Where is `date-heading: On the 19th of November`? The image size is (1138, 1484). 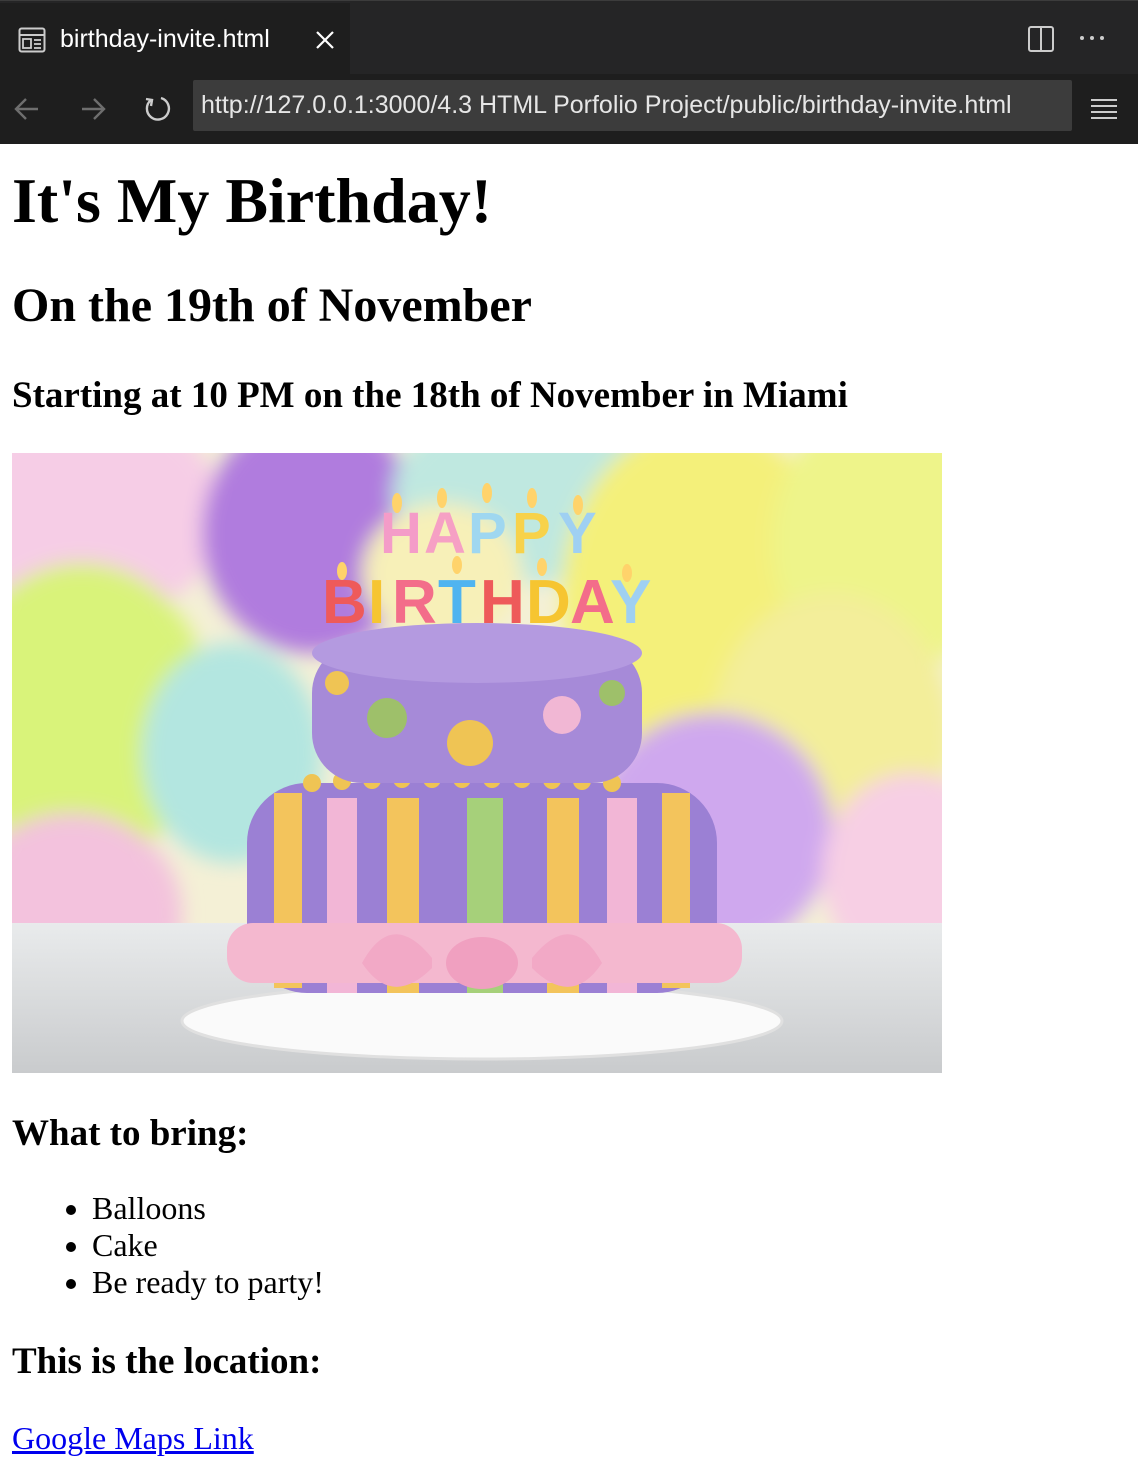
date-heading: On the 19th of November is located at coordinates (272, 305).